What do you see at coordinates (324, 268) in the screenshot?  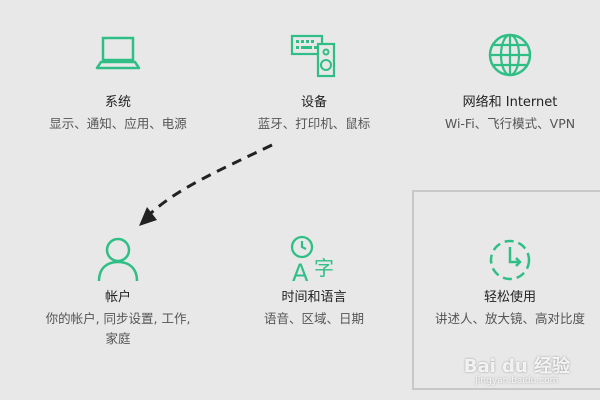 I see `svg-text: 字` at bounding box center [324, 268].